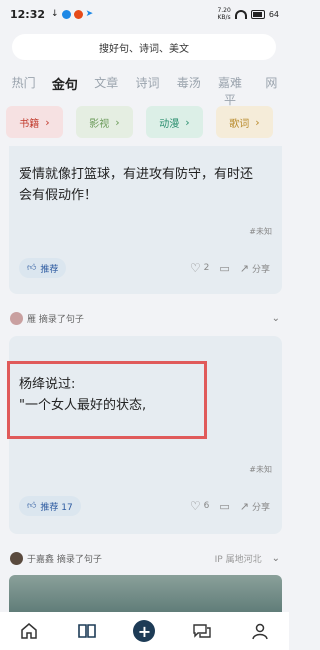 The width and height of the screenshot is (320, 650). Describe the element at coordinates (260, 631) in the screenshot. I see `profile-icon` at that location.